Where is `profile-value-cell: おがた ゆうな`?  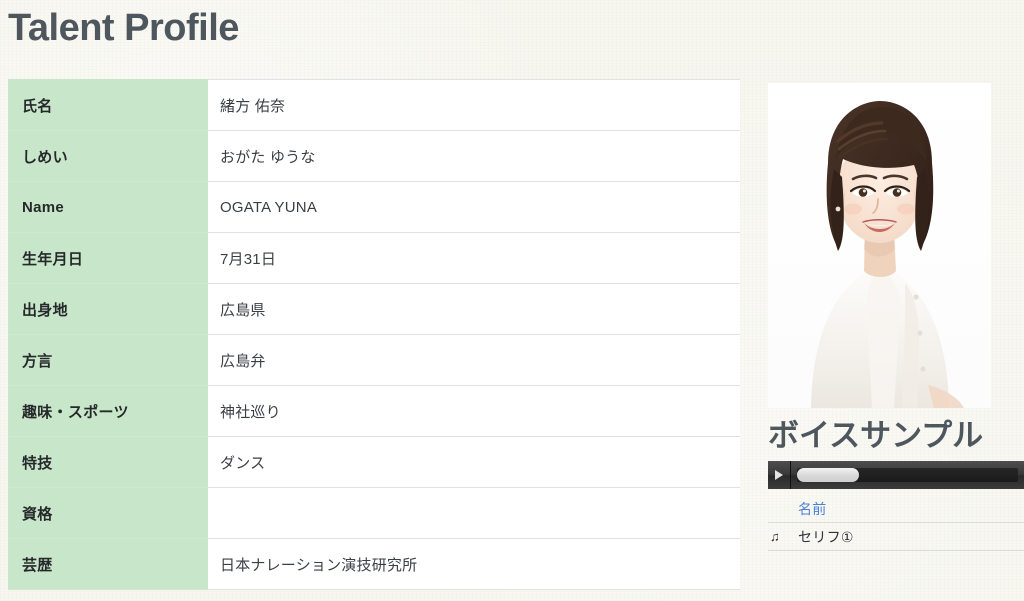 profile-value-cell: おがた ゆうな is located at coordinates (474, 156).